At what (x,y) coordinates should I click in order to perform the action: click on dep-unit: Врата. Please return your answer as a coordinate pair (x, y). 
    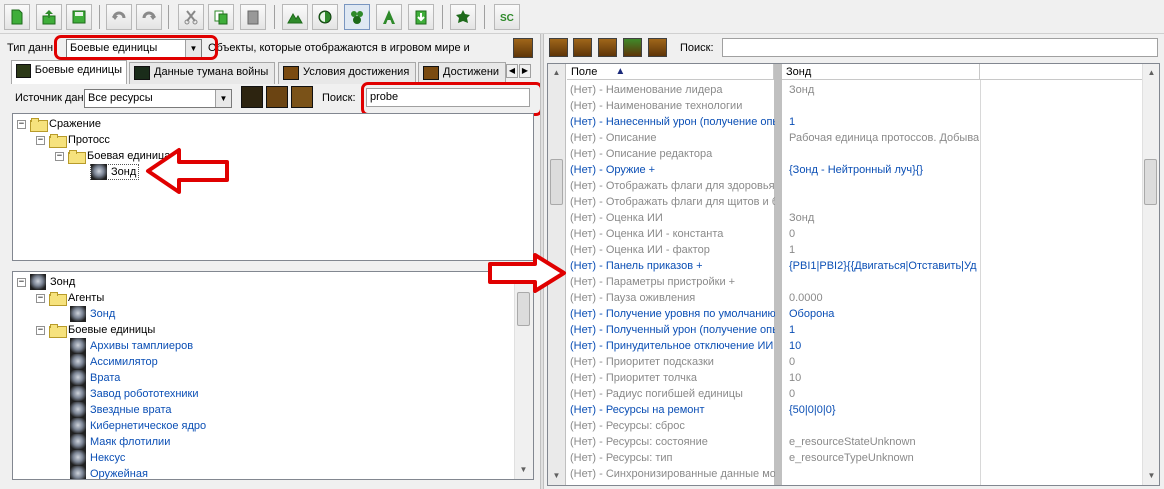
    Looking at the image, I should click on (95, 378).